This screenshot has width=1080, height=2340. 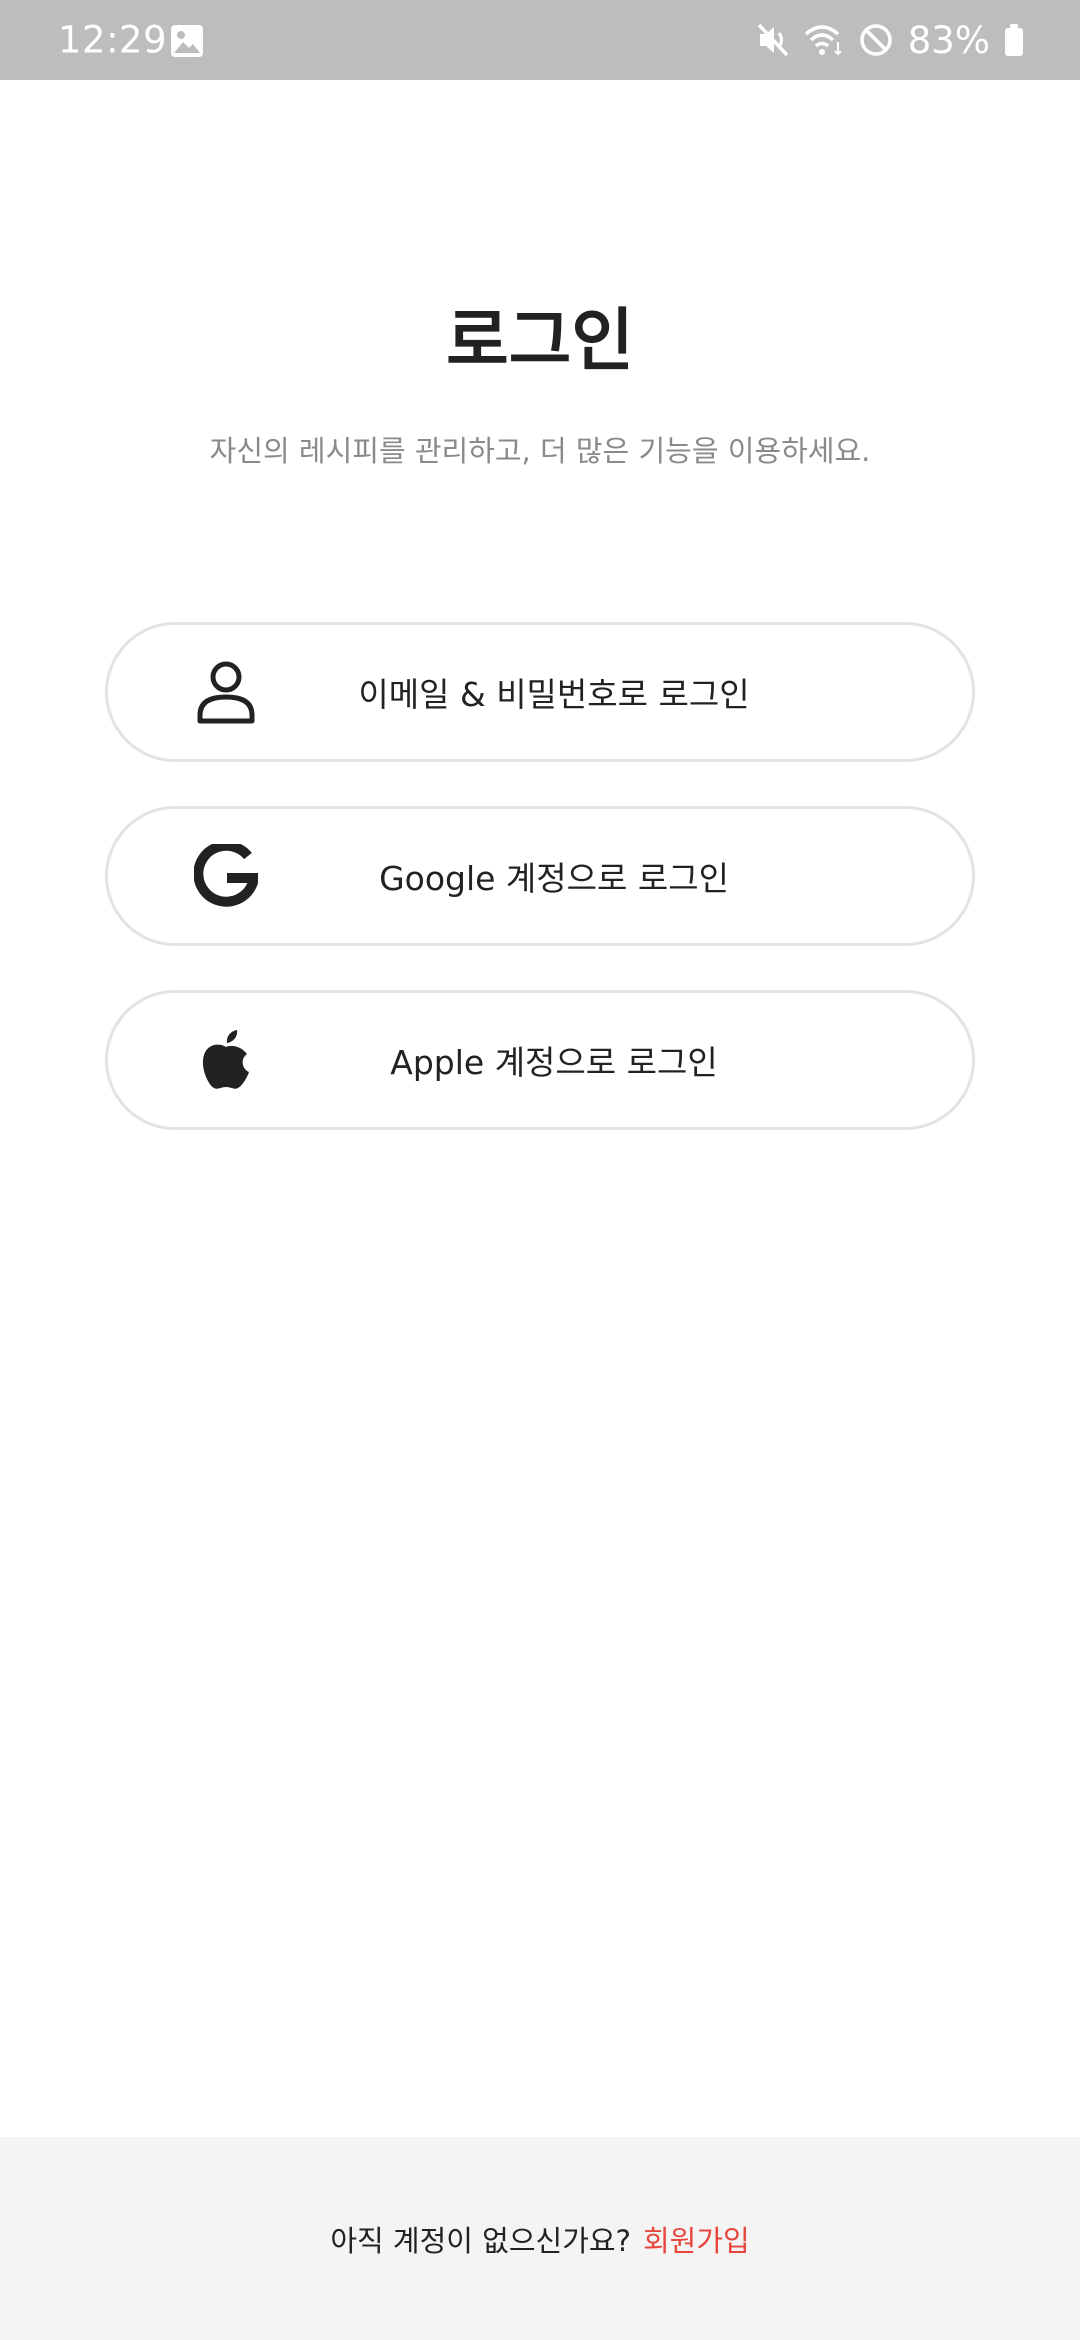 I want to click on page-subtitle: 자신의 레시피를 관리하고, 더 많은 기능을 이용하세요., so click(x=540, y=451).